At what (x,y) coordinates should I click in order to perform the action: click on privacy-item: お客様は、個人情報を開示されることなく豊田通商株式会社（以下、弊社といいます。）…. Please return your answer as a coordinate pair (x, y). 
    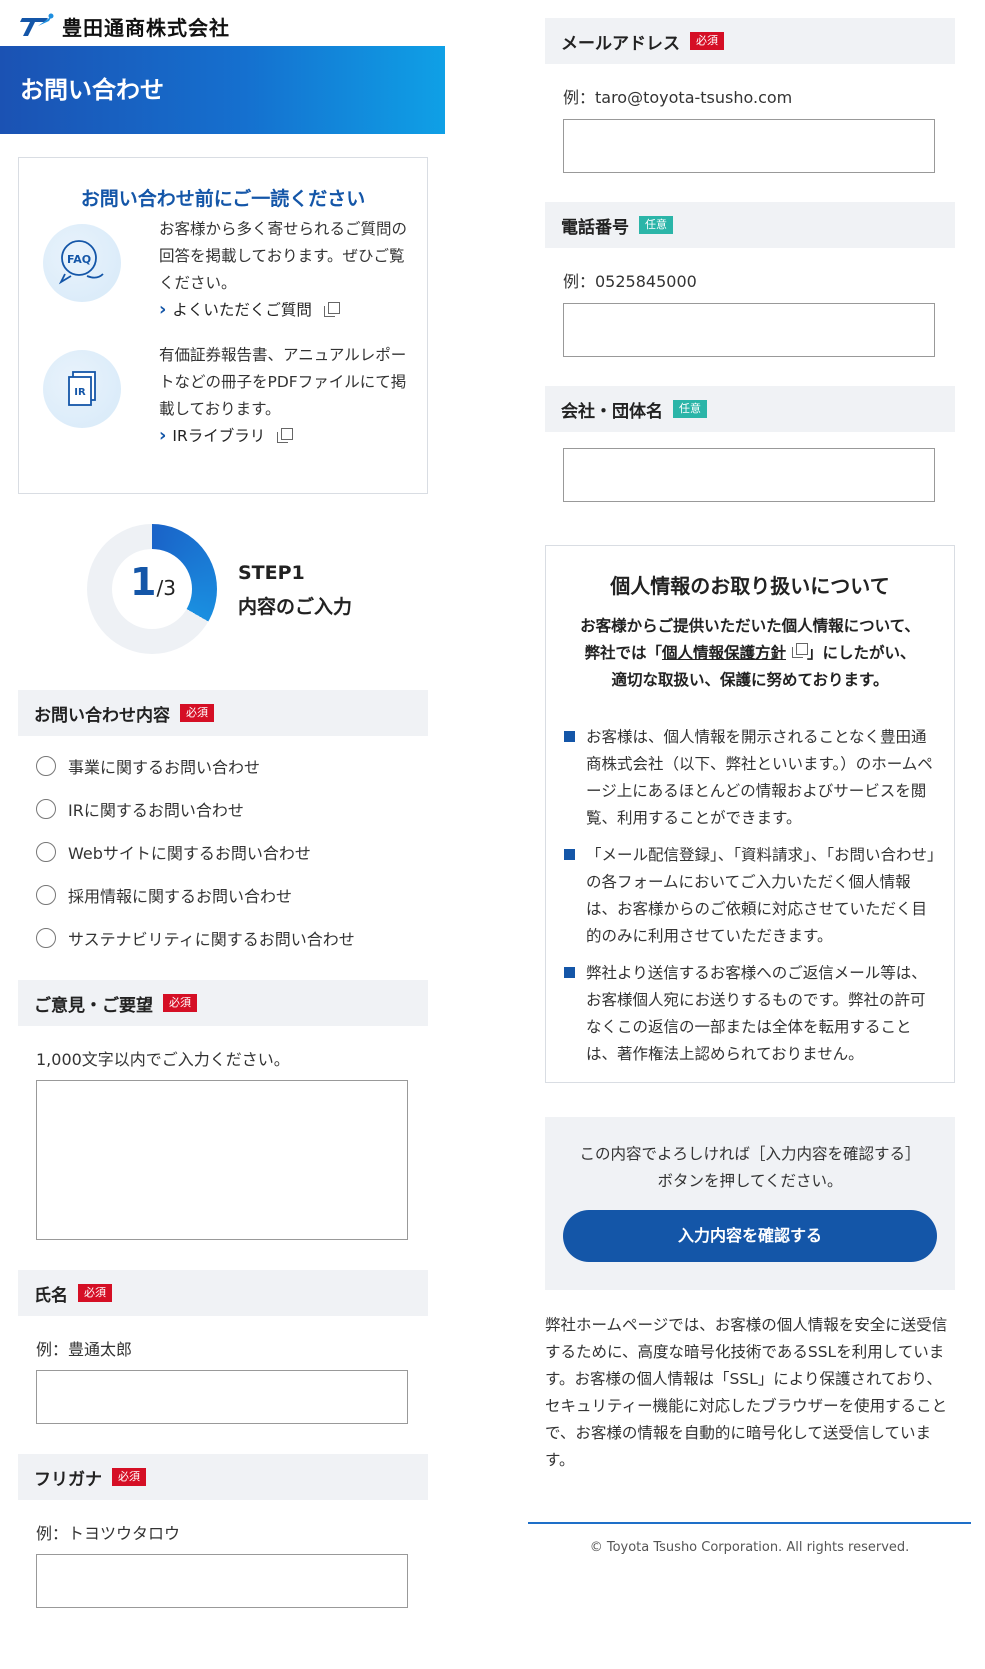
    Looking at the image, I should click on (751, 778).